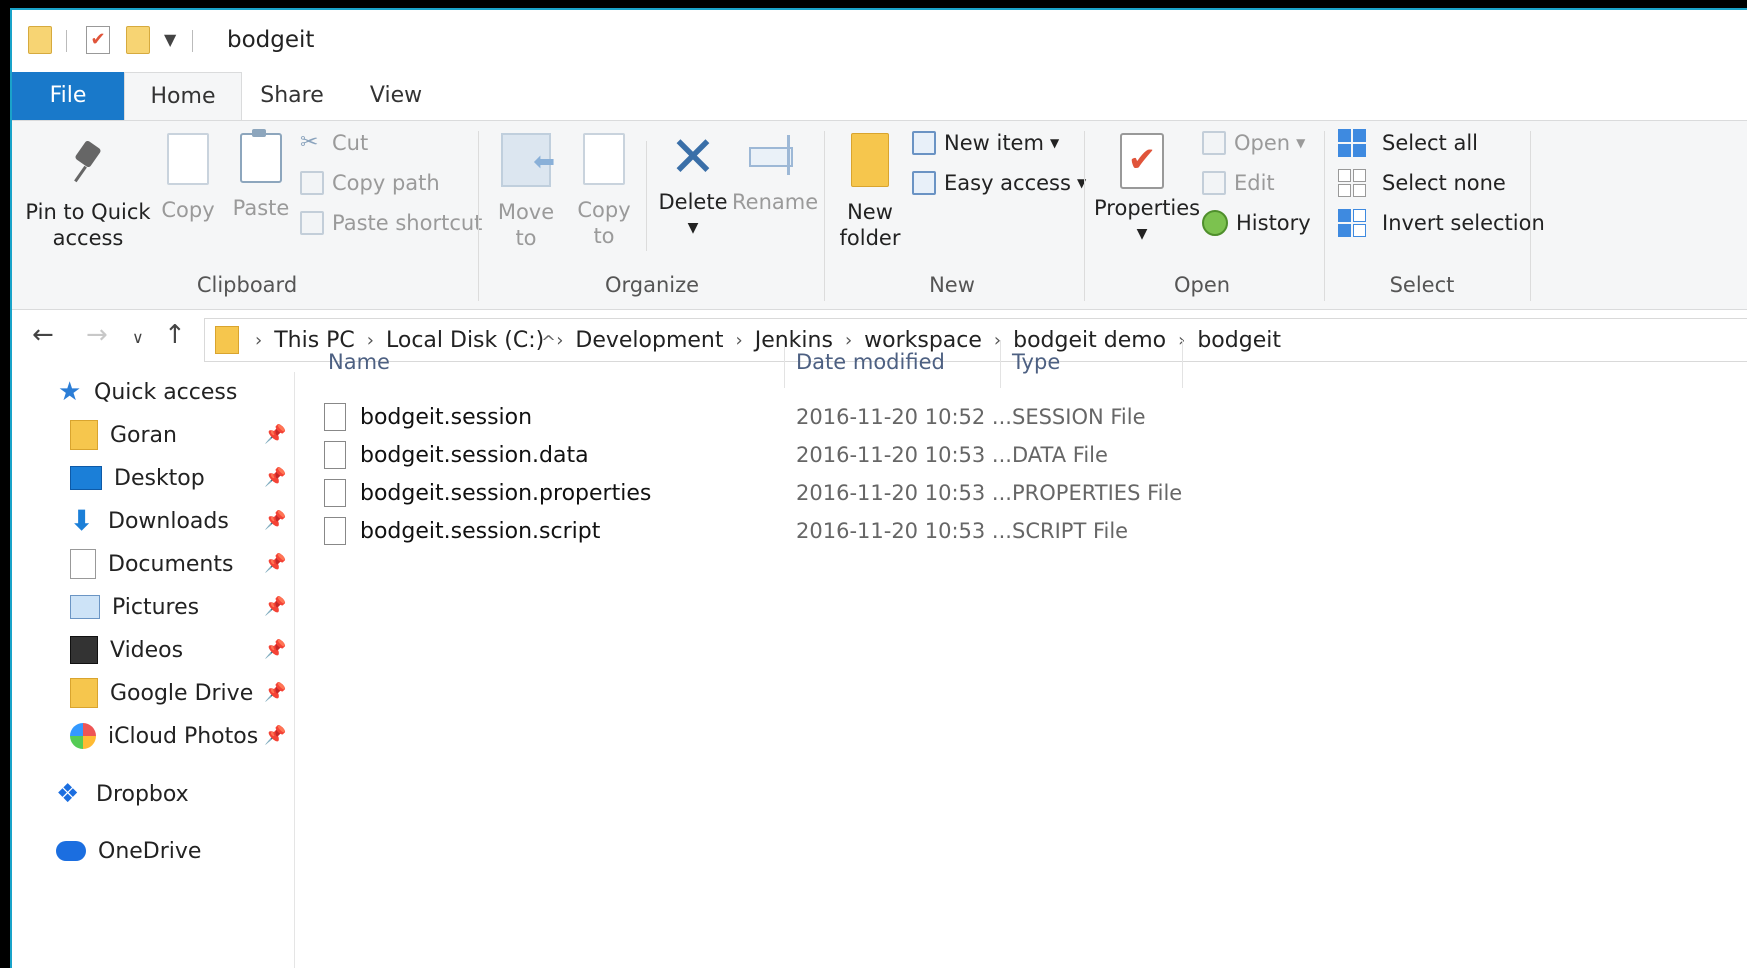 This screenshot has width=1747, height=968. What do you see at coordinates (604, 191) in the screenshot?
I see `copy-to-button: Copy to` at bounding box center [604, 191].